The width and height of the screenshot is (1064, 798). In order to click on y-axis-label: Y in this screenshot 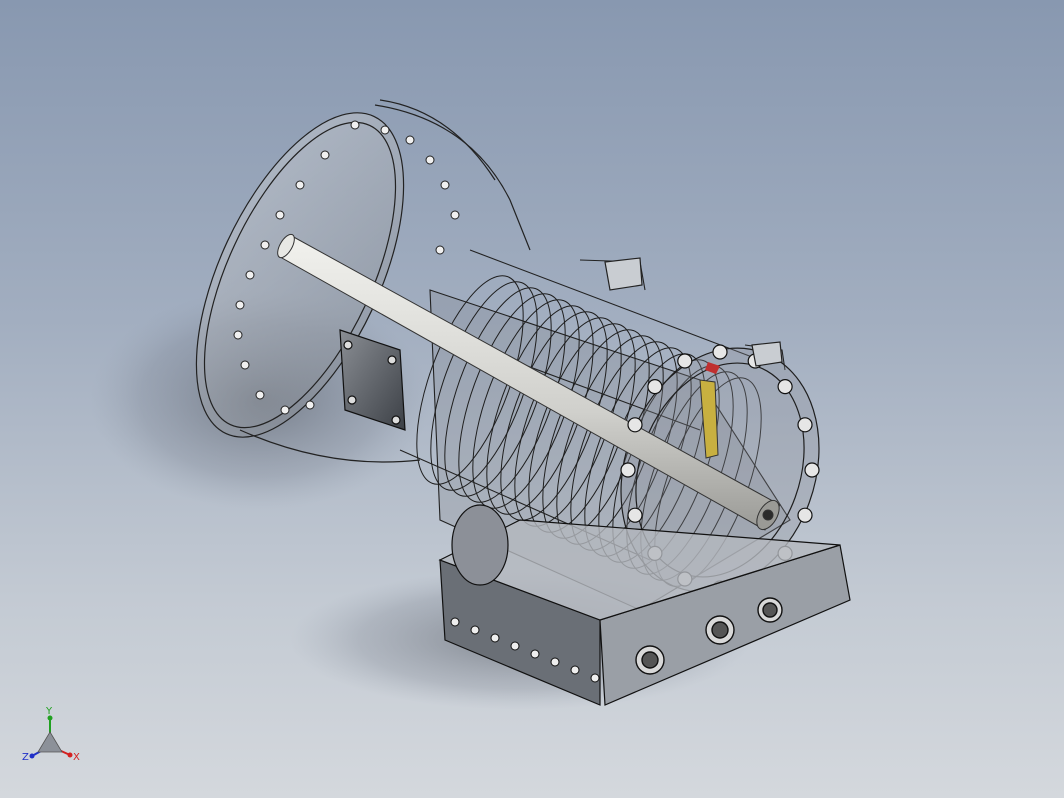, I will do `click(49, 711)`.